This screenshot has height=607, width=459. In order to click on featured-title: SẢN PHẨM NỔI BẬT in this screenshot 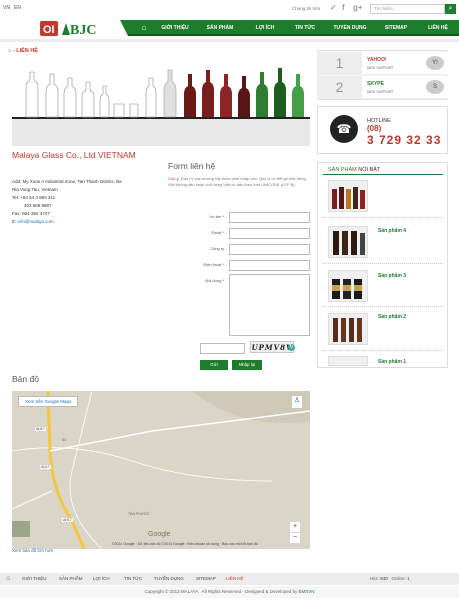, I will do `click(354, 170)`.